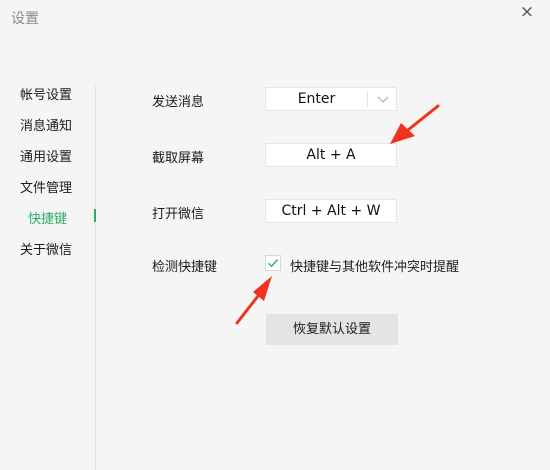  What do you see at coordinates (25, 19) in the screenshot?
I see `window-title: 设置` at bounding box center [25, 19].